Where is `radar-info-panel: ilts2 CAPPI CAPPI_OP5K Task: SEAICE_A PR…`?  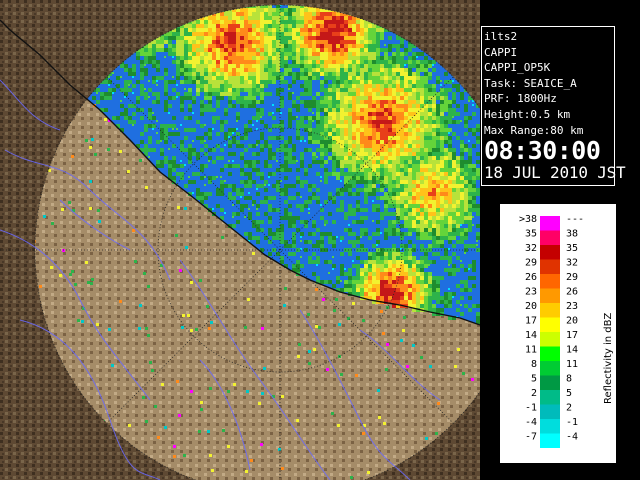
radar-info-panel: ilts2 CAPPI CAPPI_OP5K Task: SEAICE_A PR… is located at coordinates (553, 106).